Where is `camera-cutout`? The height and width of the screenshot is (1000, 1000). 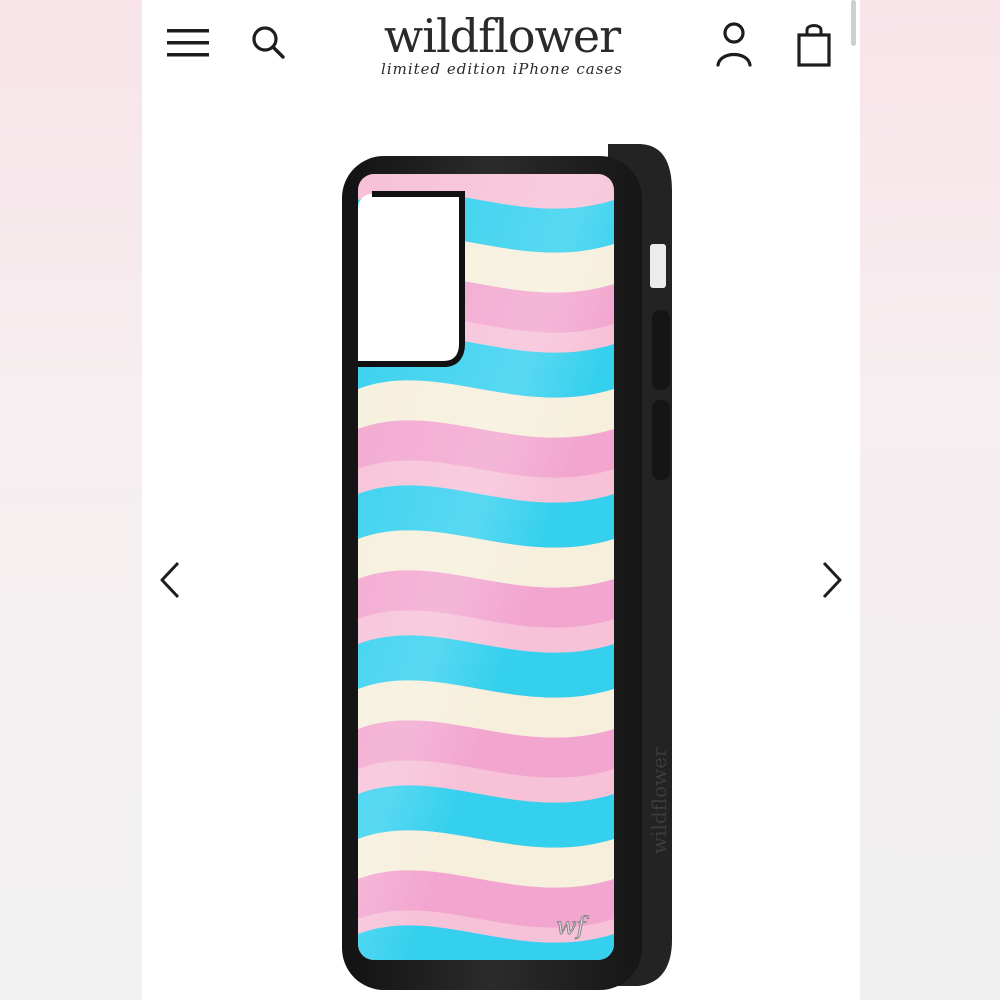
camera-cutout is located at coordinates (410, 279).